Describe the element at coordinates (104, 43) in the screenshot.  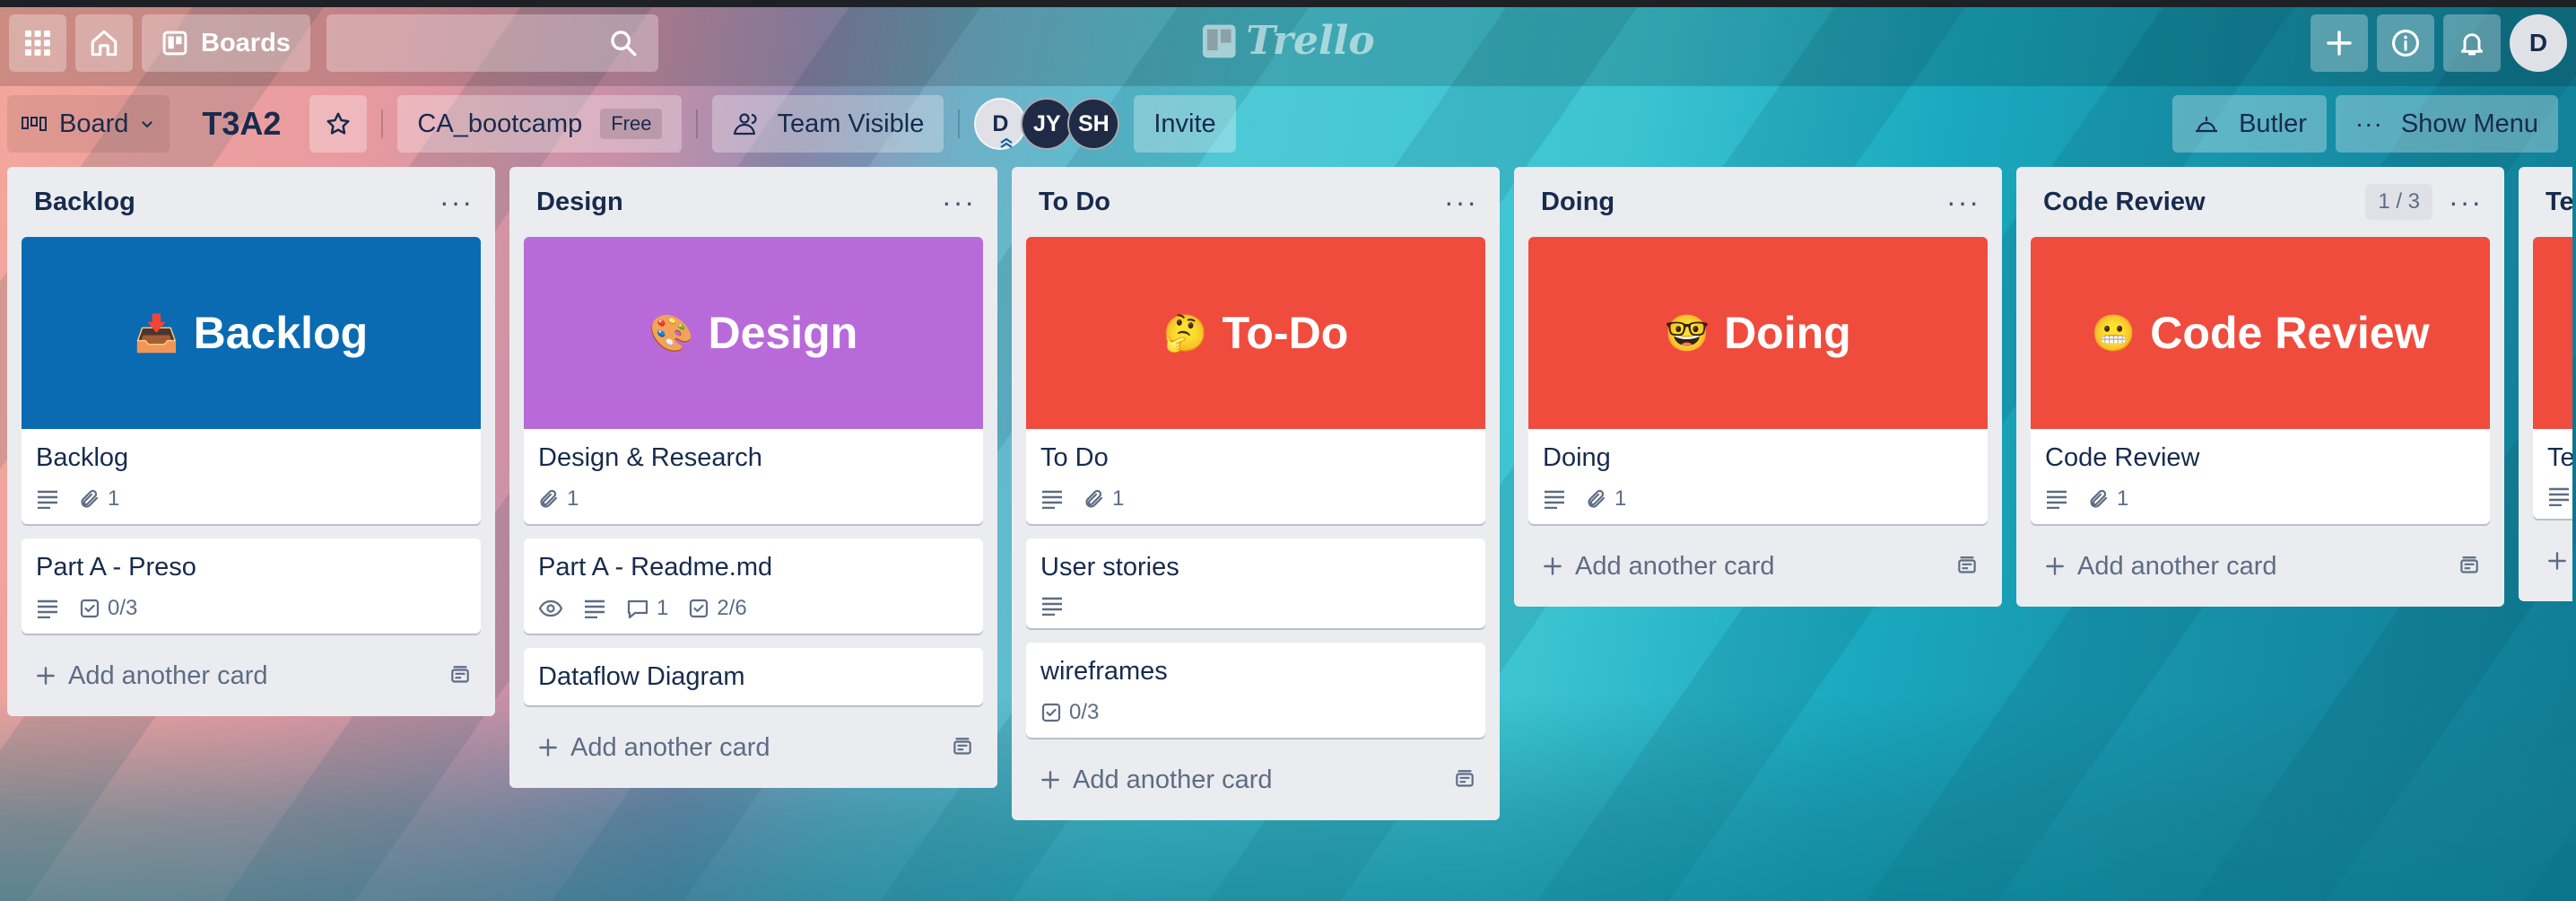
I see `home-button` at that location.